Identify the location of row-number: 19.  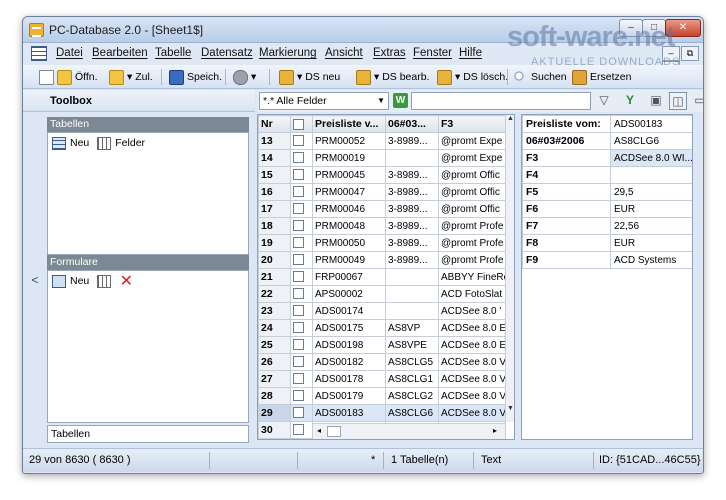
(274, 243).